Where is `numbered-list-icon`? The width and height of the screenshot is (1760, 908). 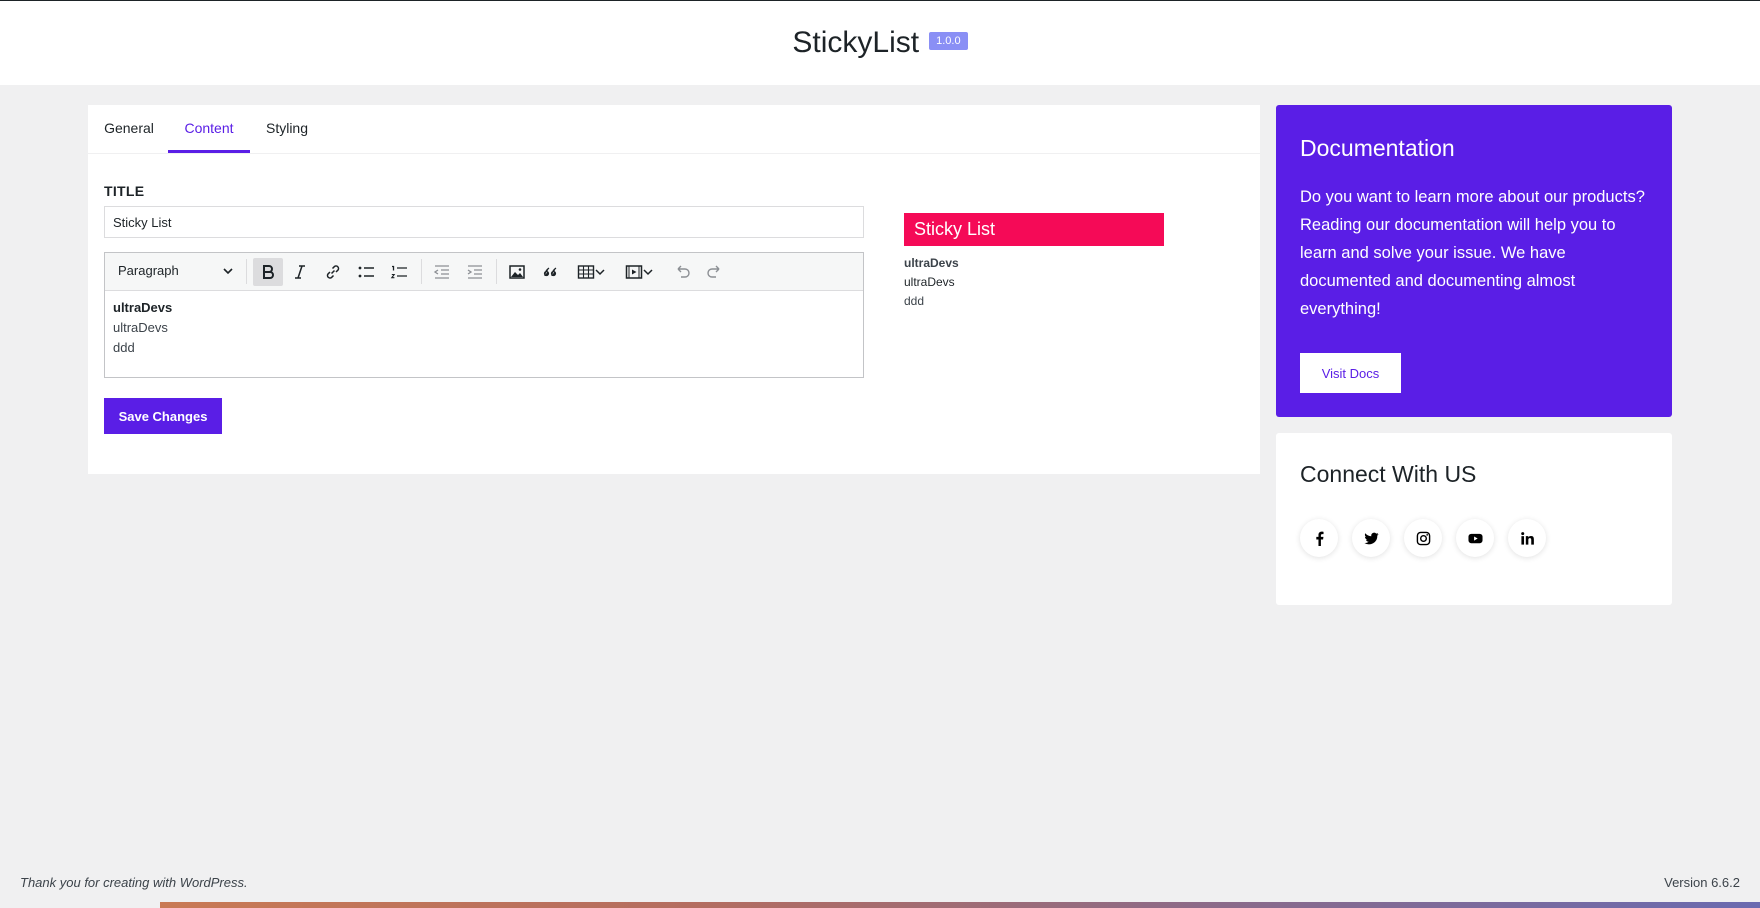 numbered-list-icon is located at coordinates (399, 272).